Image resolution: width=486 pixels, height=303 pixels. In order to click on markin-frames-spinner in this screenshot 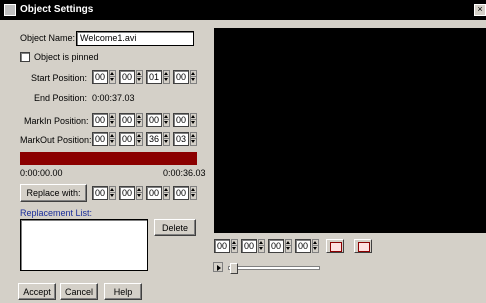, I will do `click(193, 120)`.